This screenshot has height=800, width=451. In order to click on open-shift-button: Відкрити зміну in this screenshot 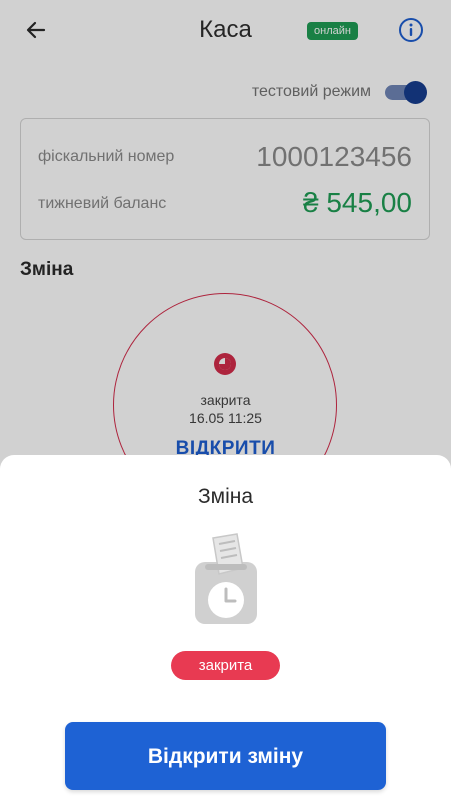, I will do `click(225, 756)`.